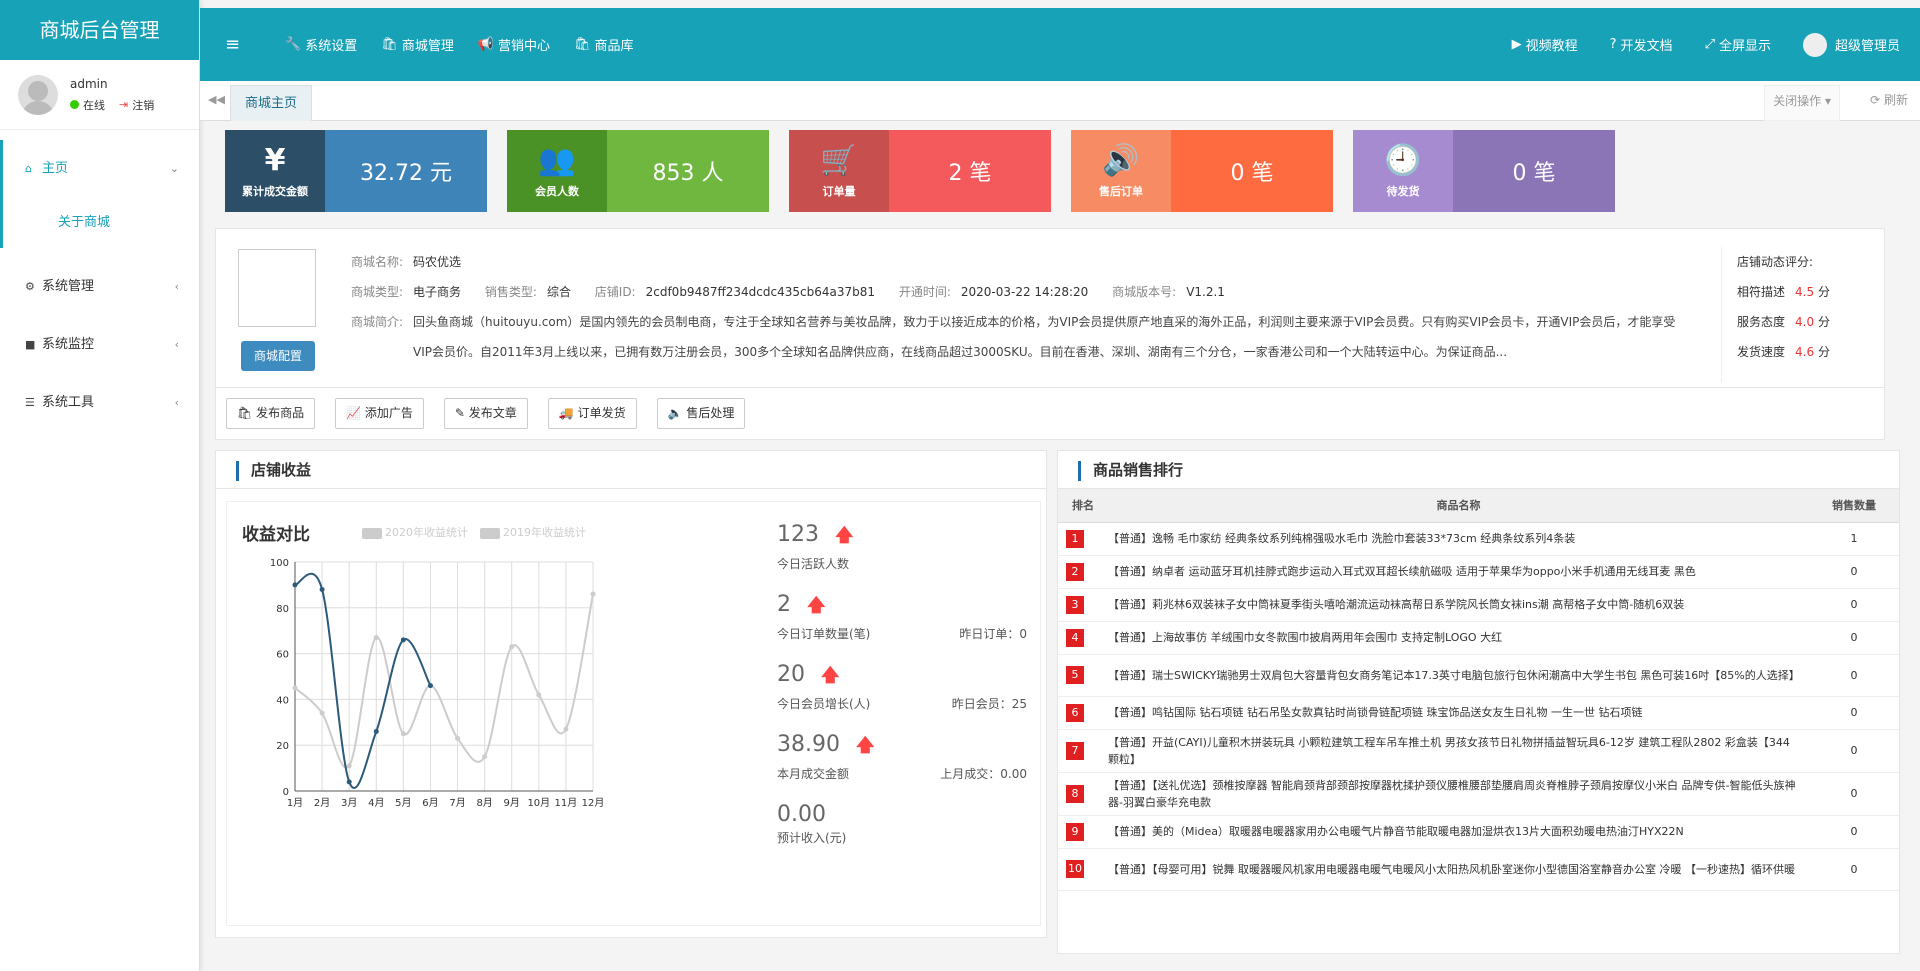 Image resolution: width=1920 pixels, height=971 pixels. Describe the element at coordinates (30, 402) in the screenshot. I see `list-icon: ☰` at that location.